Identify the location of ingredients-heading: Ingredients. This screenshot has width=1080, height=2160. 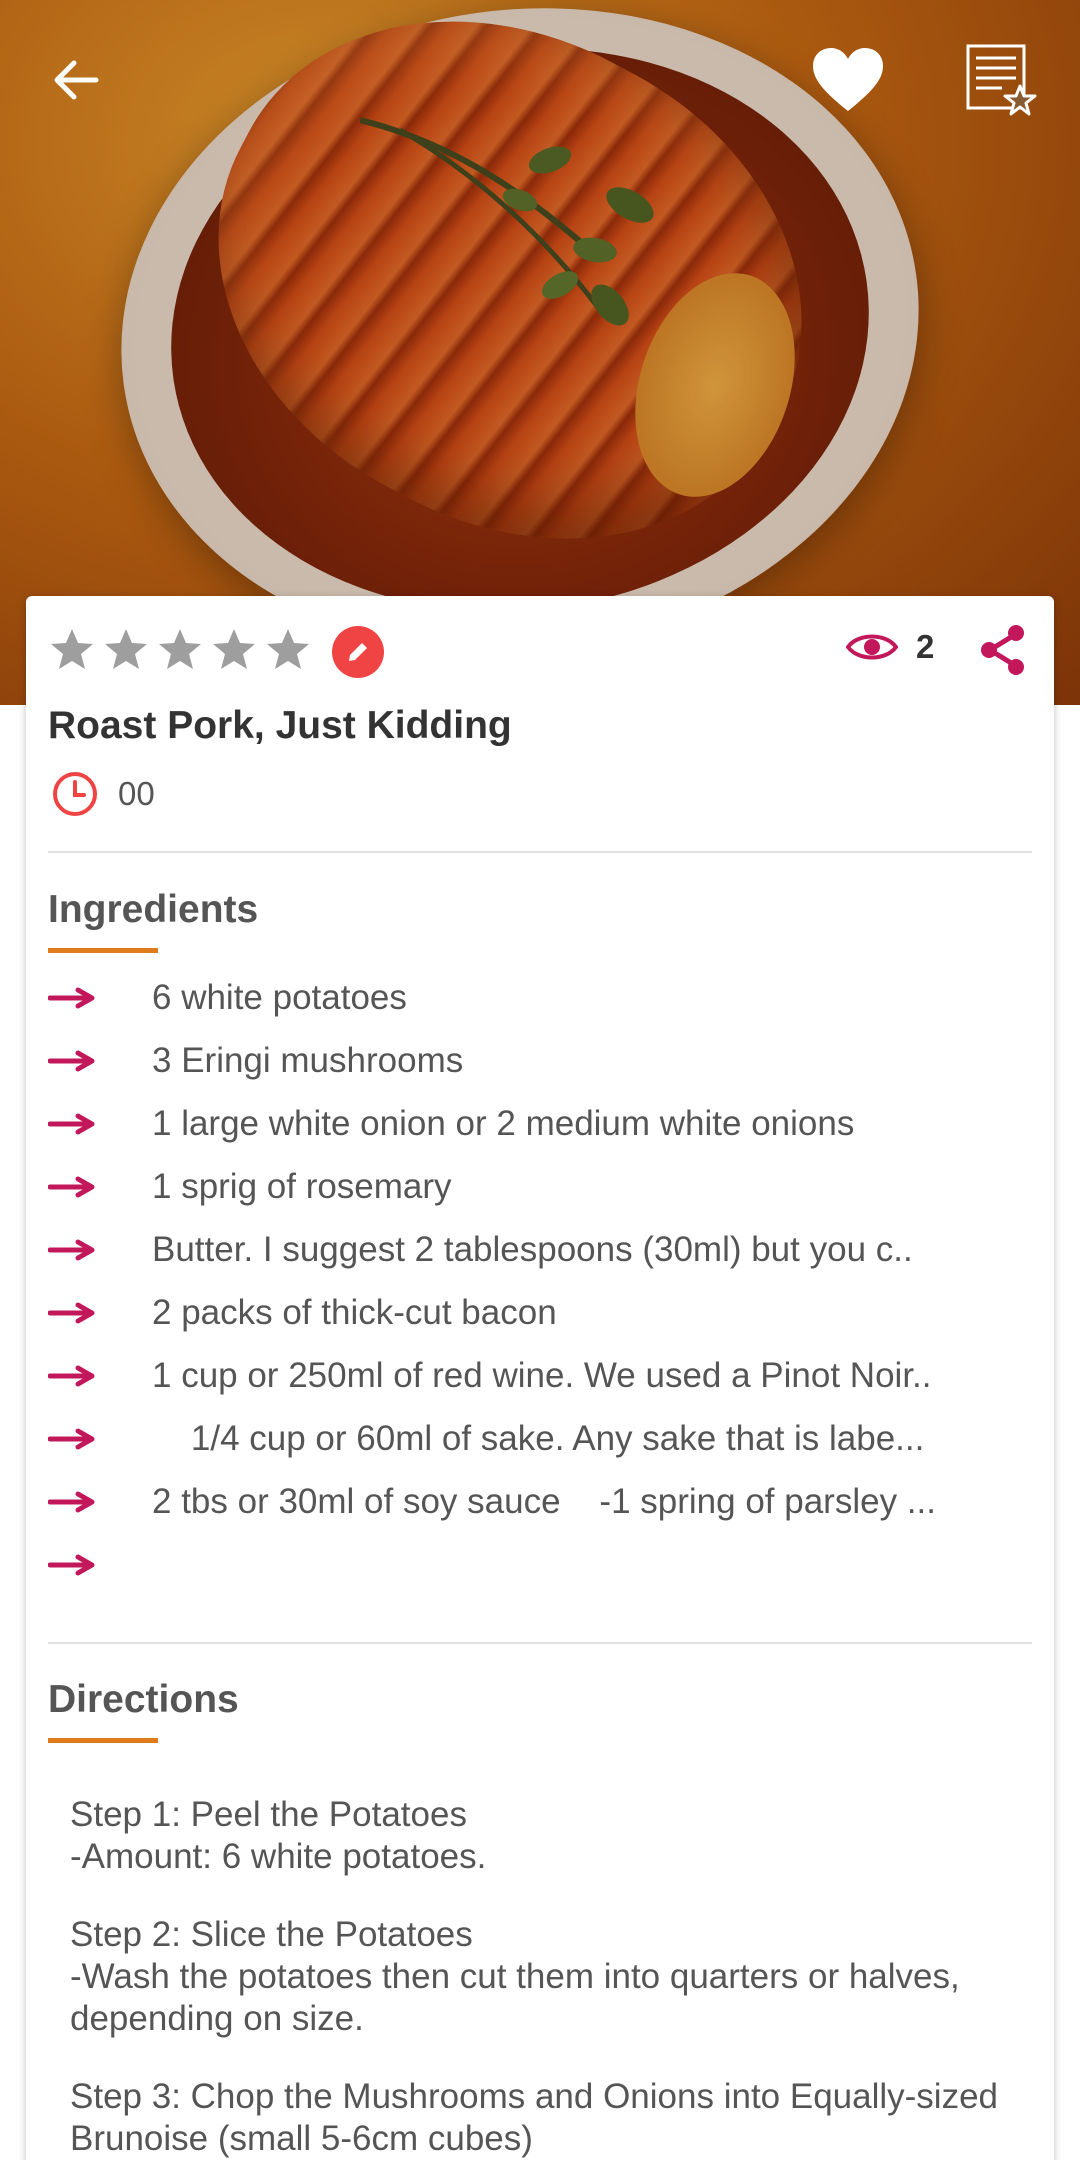
(153, 909).